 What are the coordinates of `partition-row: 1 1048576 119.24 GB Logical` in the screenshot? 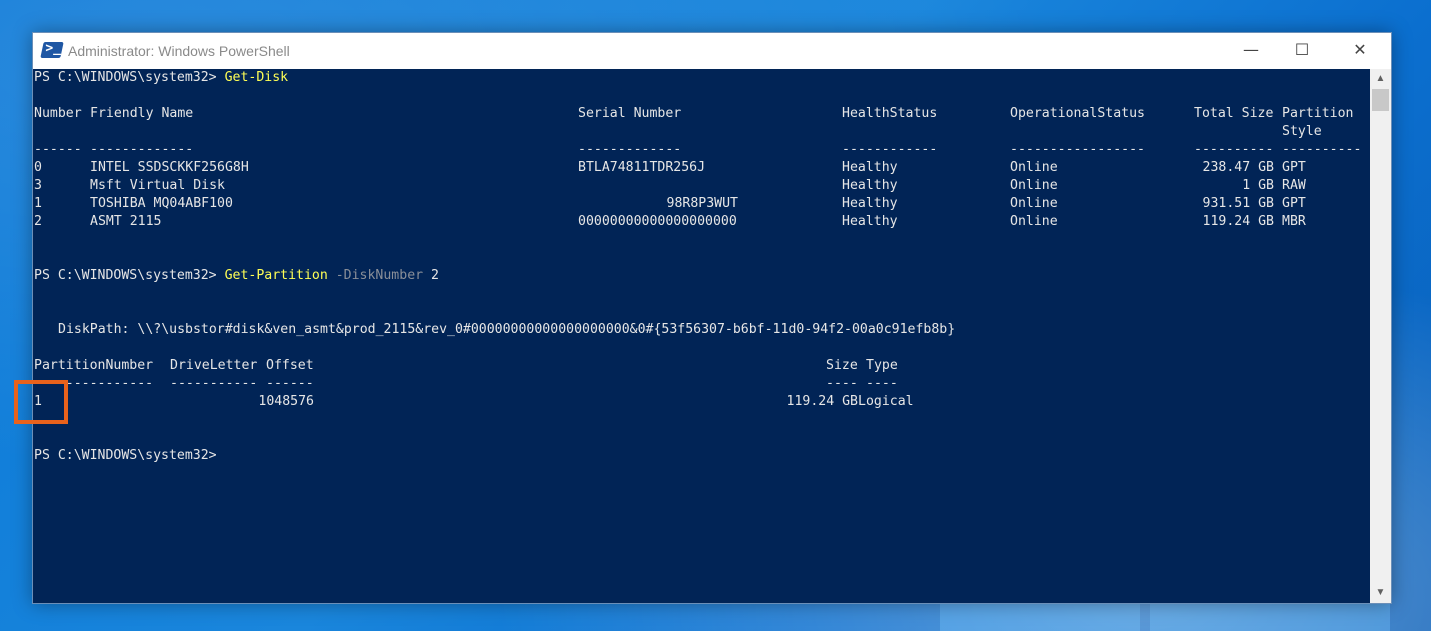 It's located at (534, 402).